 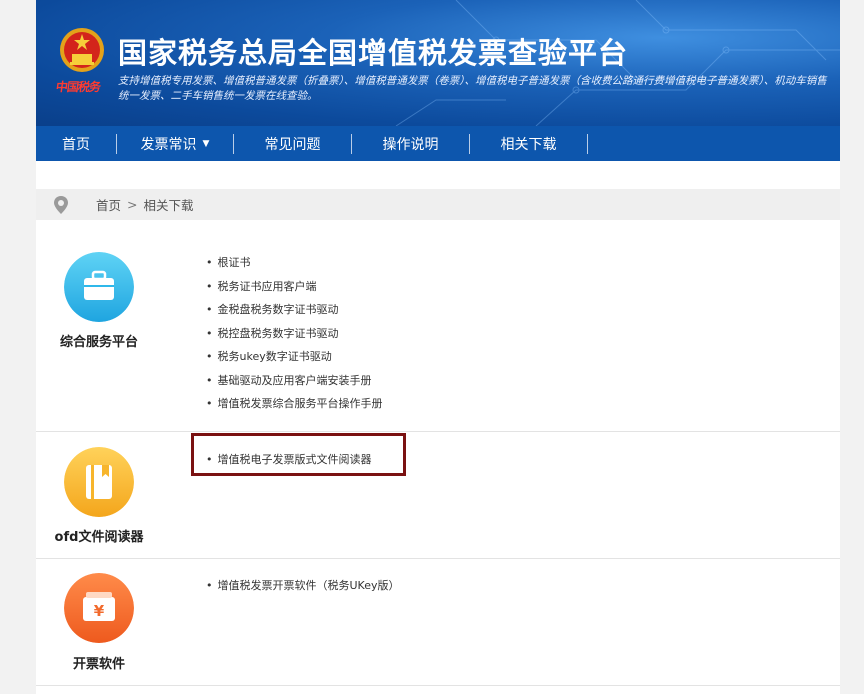 I want to click on section-title: 综合服务平台, so click(x=98, y=342).